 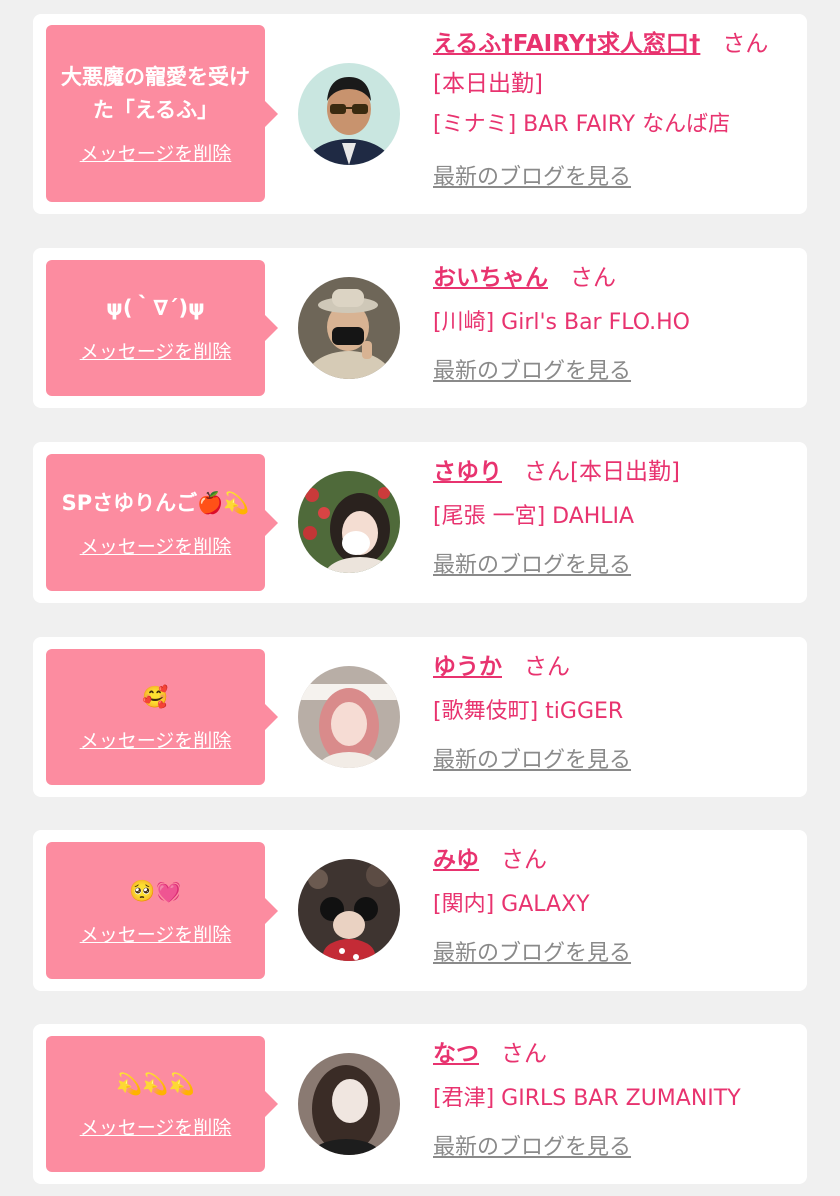 I want to click on message-bubble: SPさゆりんご🍎💫 メッセージを削除, so click(x=162, y=522).